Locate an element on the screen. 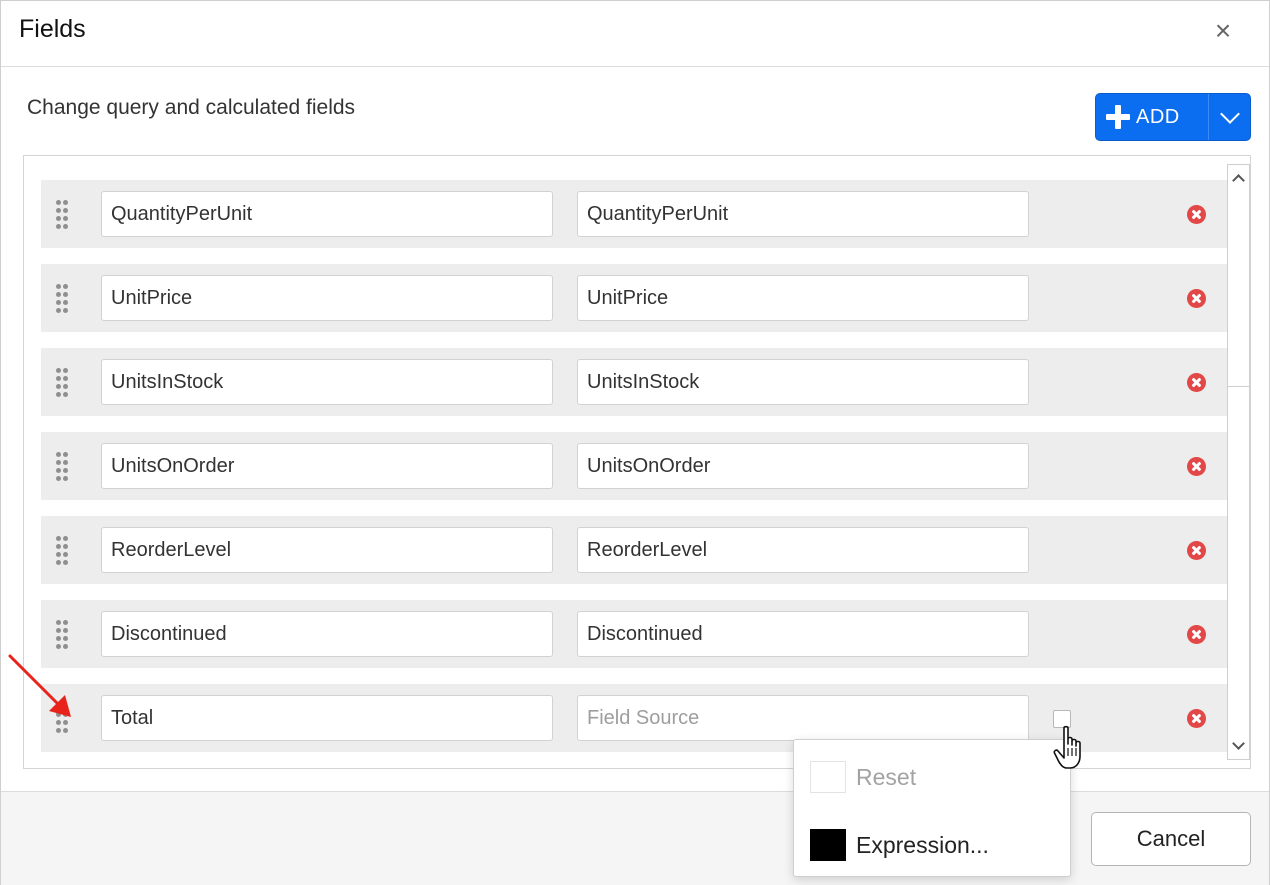 This screenshot has height=885, width=1270. close-icon: × is located at coordinates (1223, 32).